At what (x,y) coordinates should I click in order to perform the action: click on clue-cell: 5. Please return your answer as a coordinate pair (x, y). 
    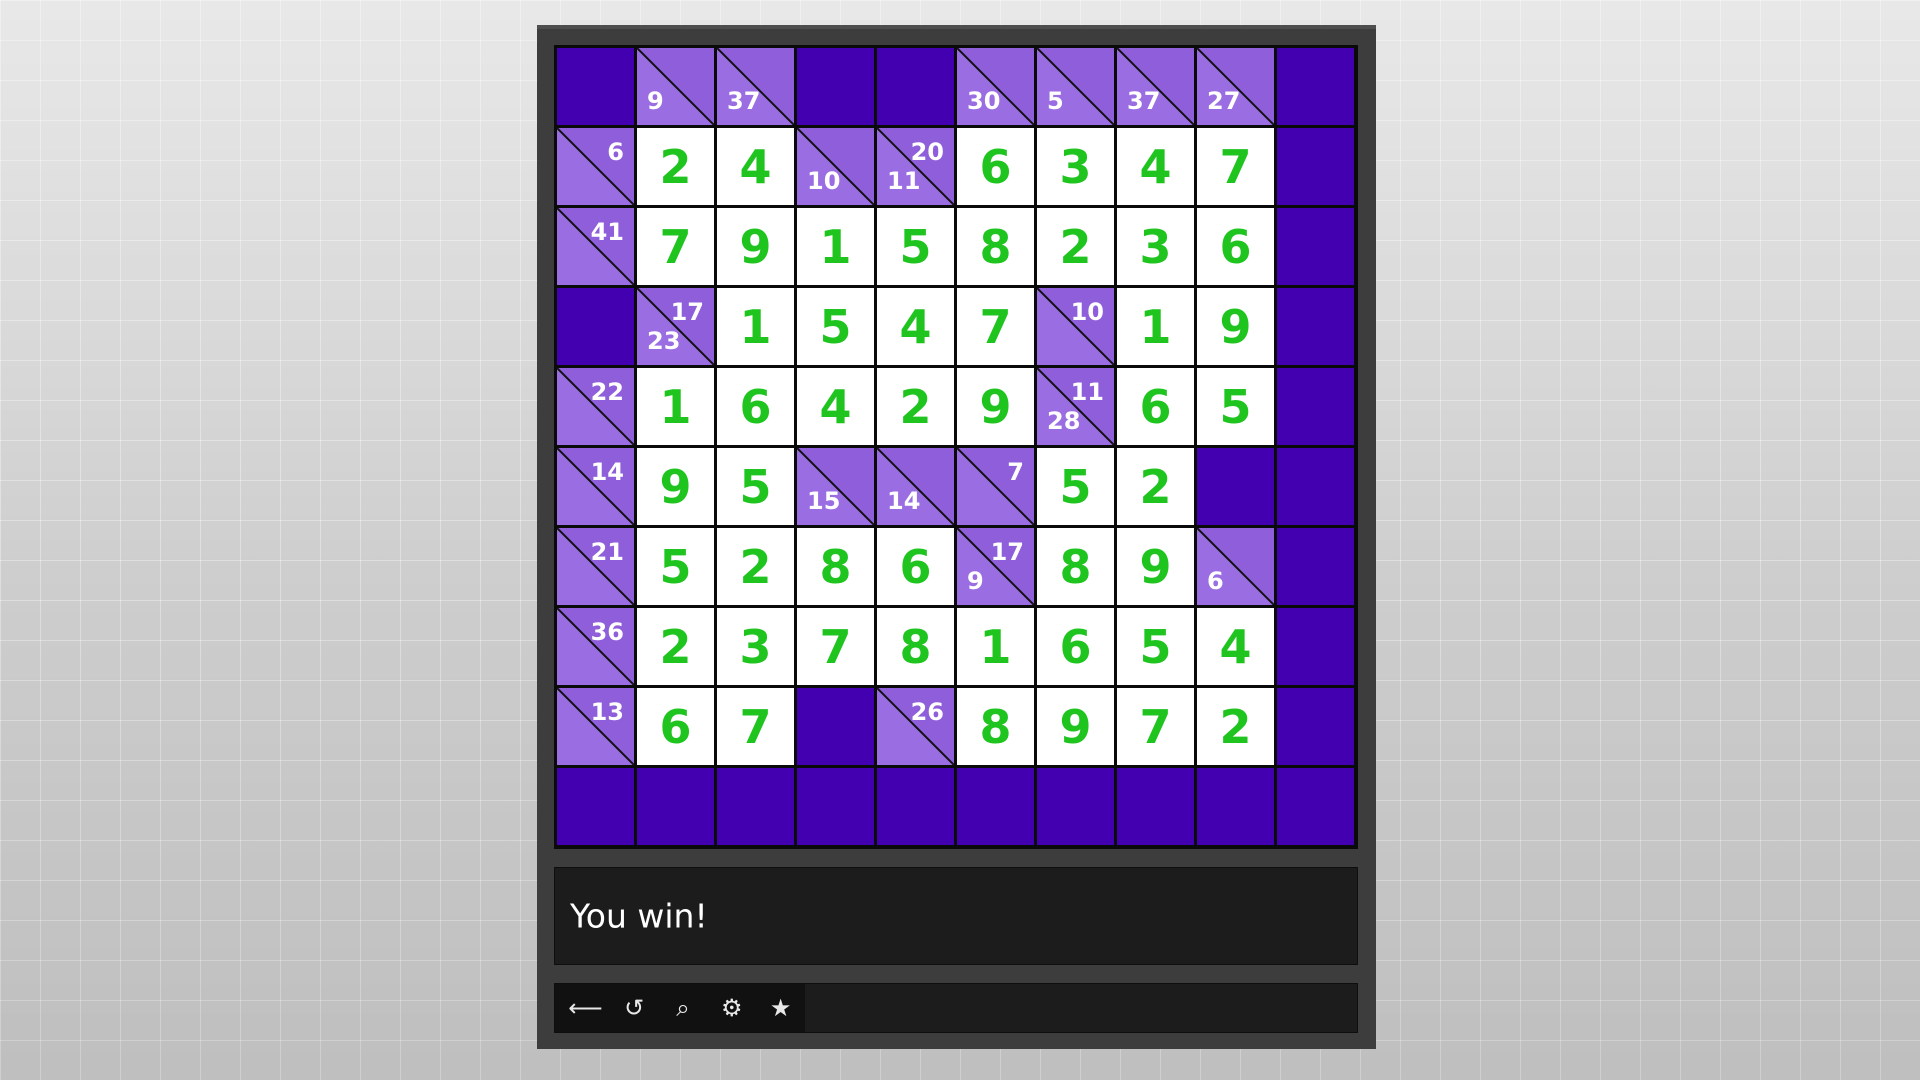
    Looking at the image, I should click on (1075, 86).